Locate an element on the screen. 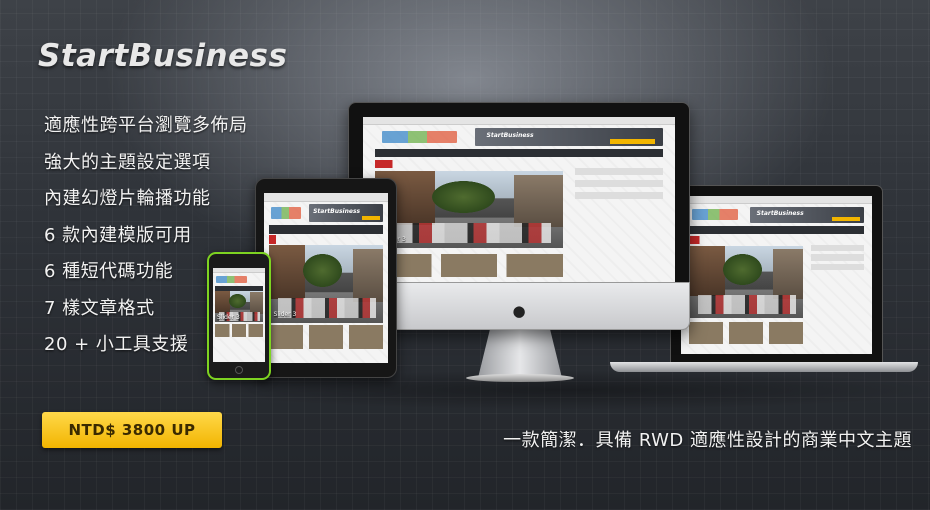 The height and width of the screenshot is (510, 930). macbook-site-preview: StartBusiness is located at coordinates (776, 275).